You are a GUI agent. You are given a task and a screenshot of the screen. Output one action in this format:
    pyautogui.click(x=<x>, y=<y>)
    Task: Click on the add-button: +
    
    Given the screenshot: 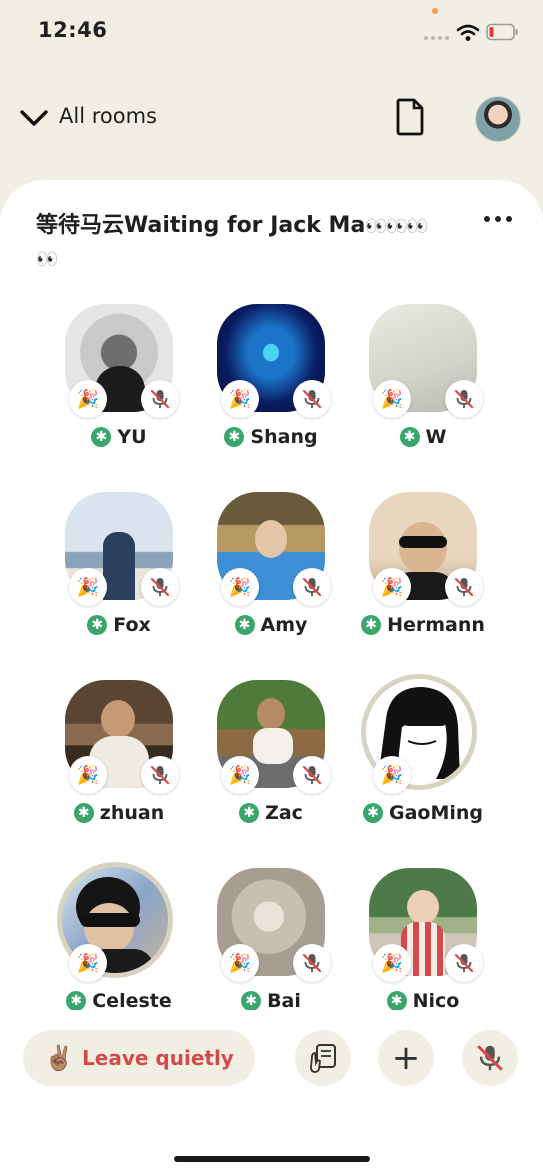 What is the action you would take?
    pyautogui.click(x=406, y=1058)
    